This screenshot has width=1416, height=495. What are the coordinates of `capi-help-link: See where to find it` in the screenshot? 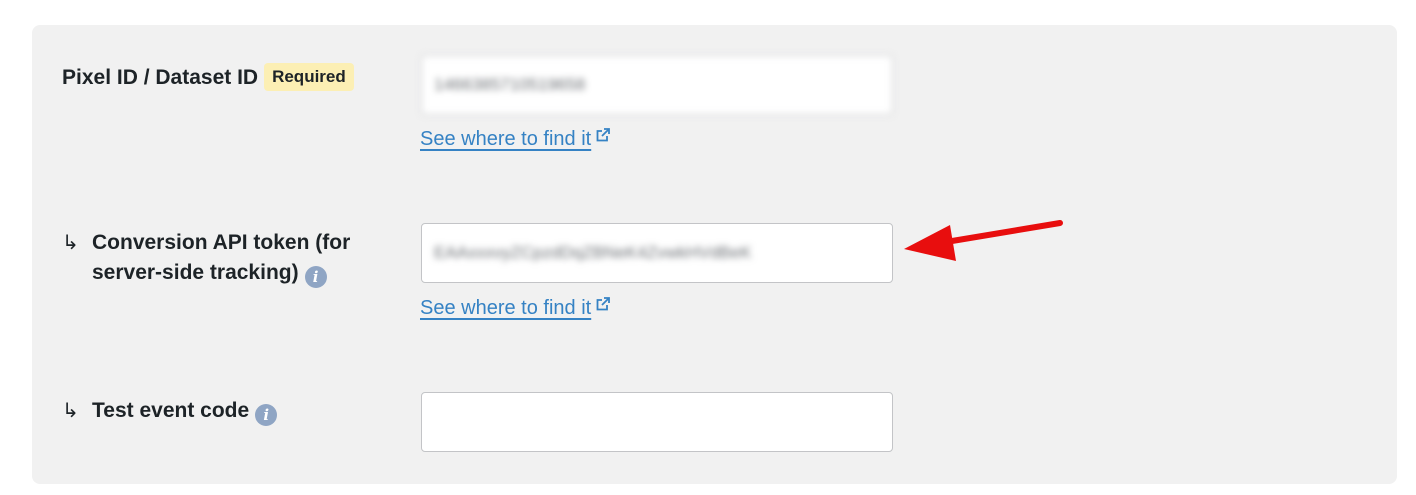 It's located at (515, 308).